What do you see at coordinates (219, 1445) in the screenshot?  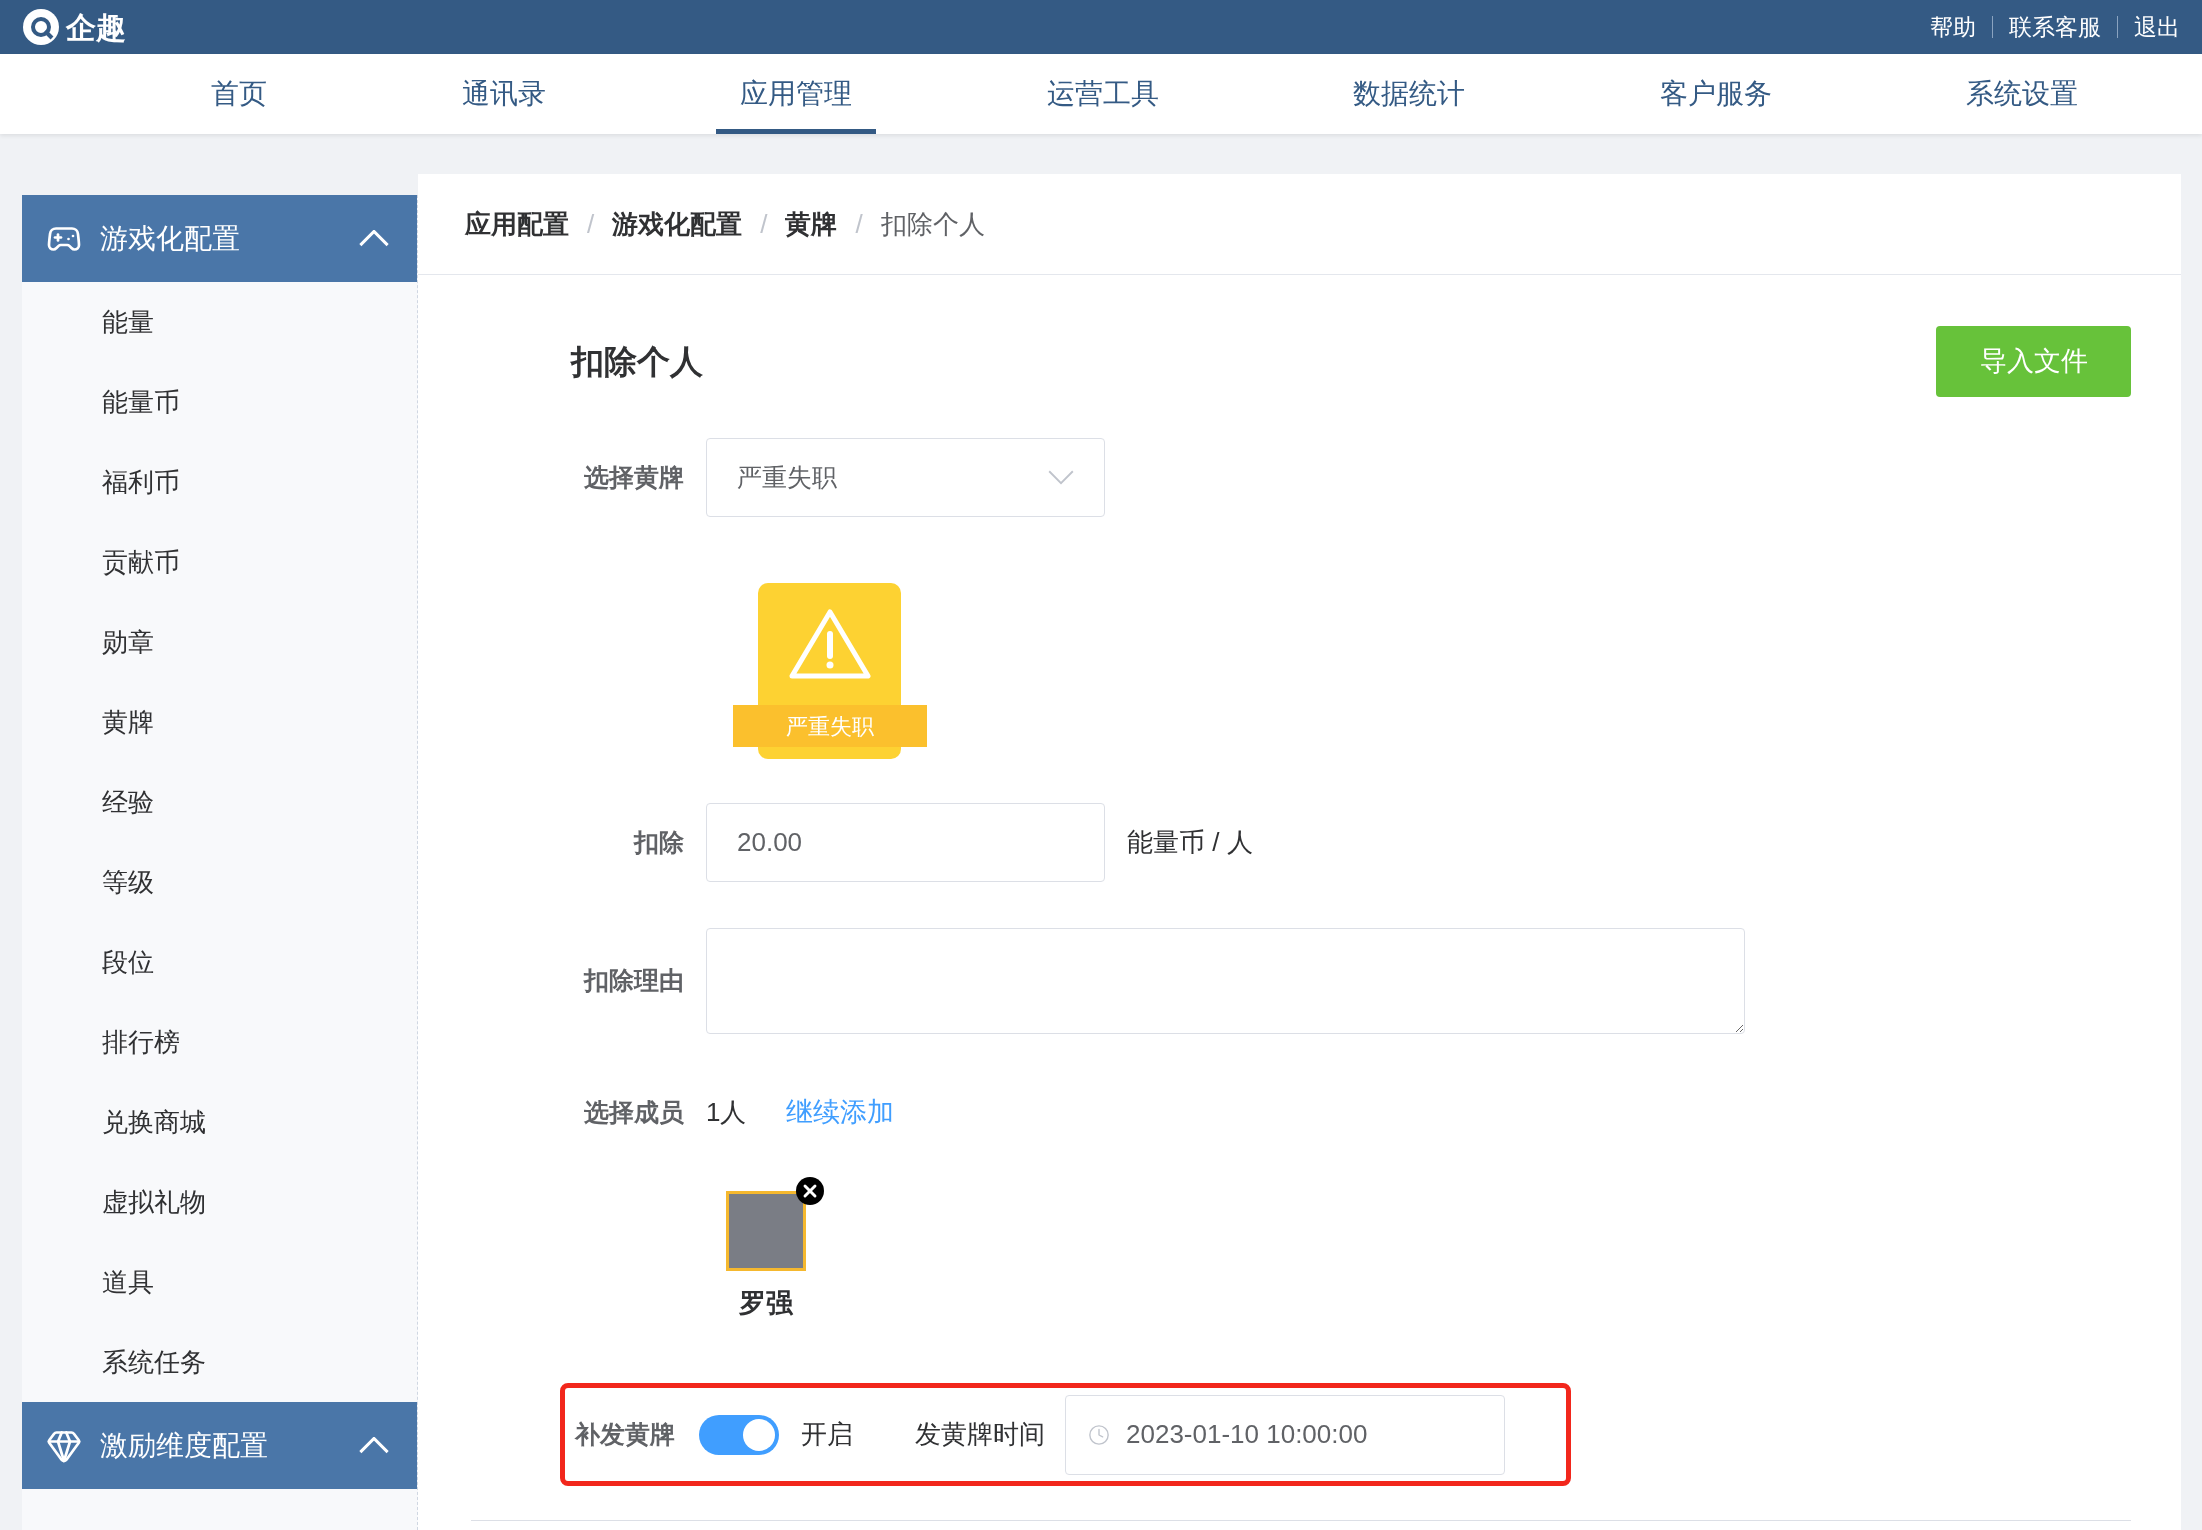 I see `sidebar-group-header: 激励维度配置` at bounding box center [219, 1445].